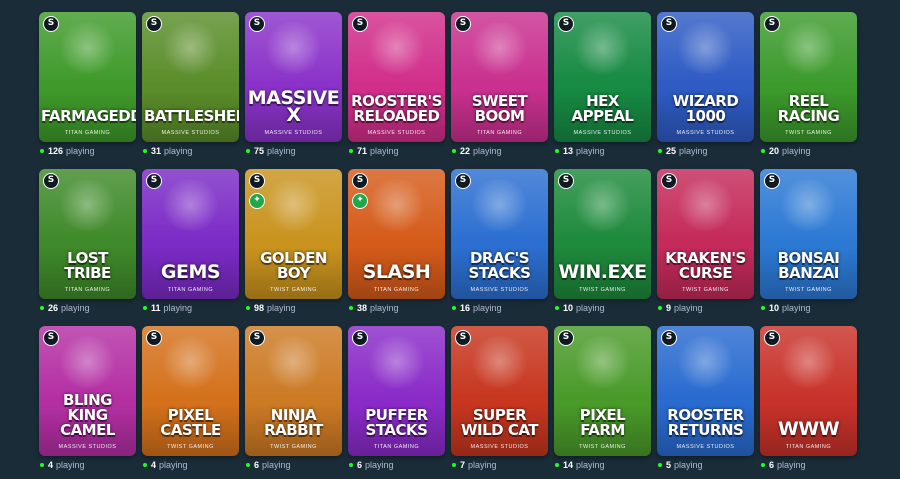  What do you see at coordinates (499, 391) in the screenshot?
I see `game-card: S SUPER WILD CAT MASSIVE STUDIOS` at bounding box center [499, 391].